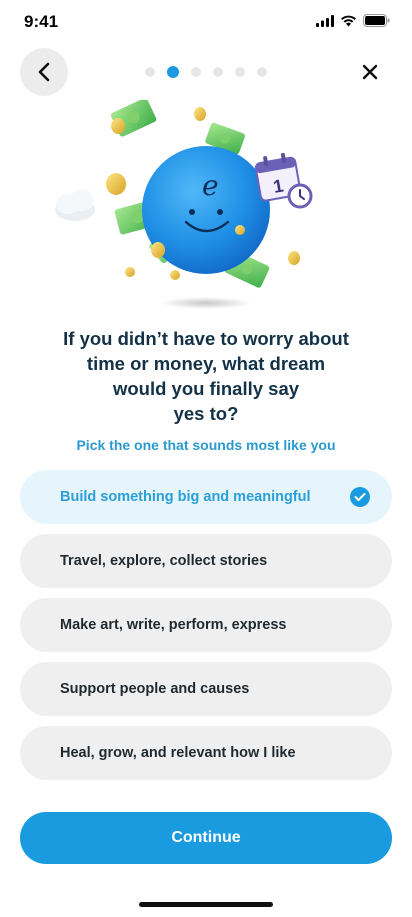 The width and height of the screenshot is (412, 917). I want to click on question-line: time or money, what dream, so click(206, 363).